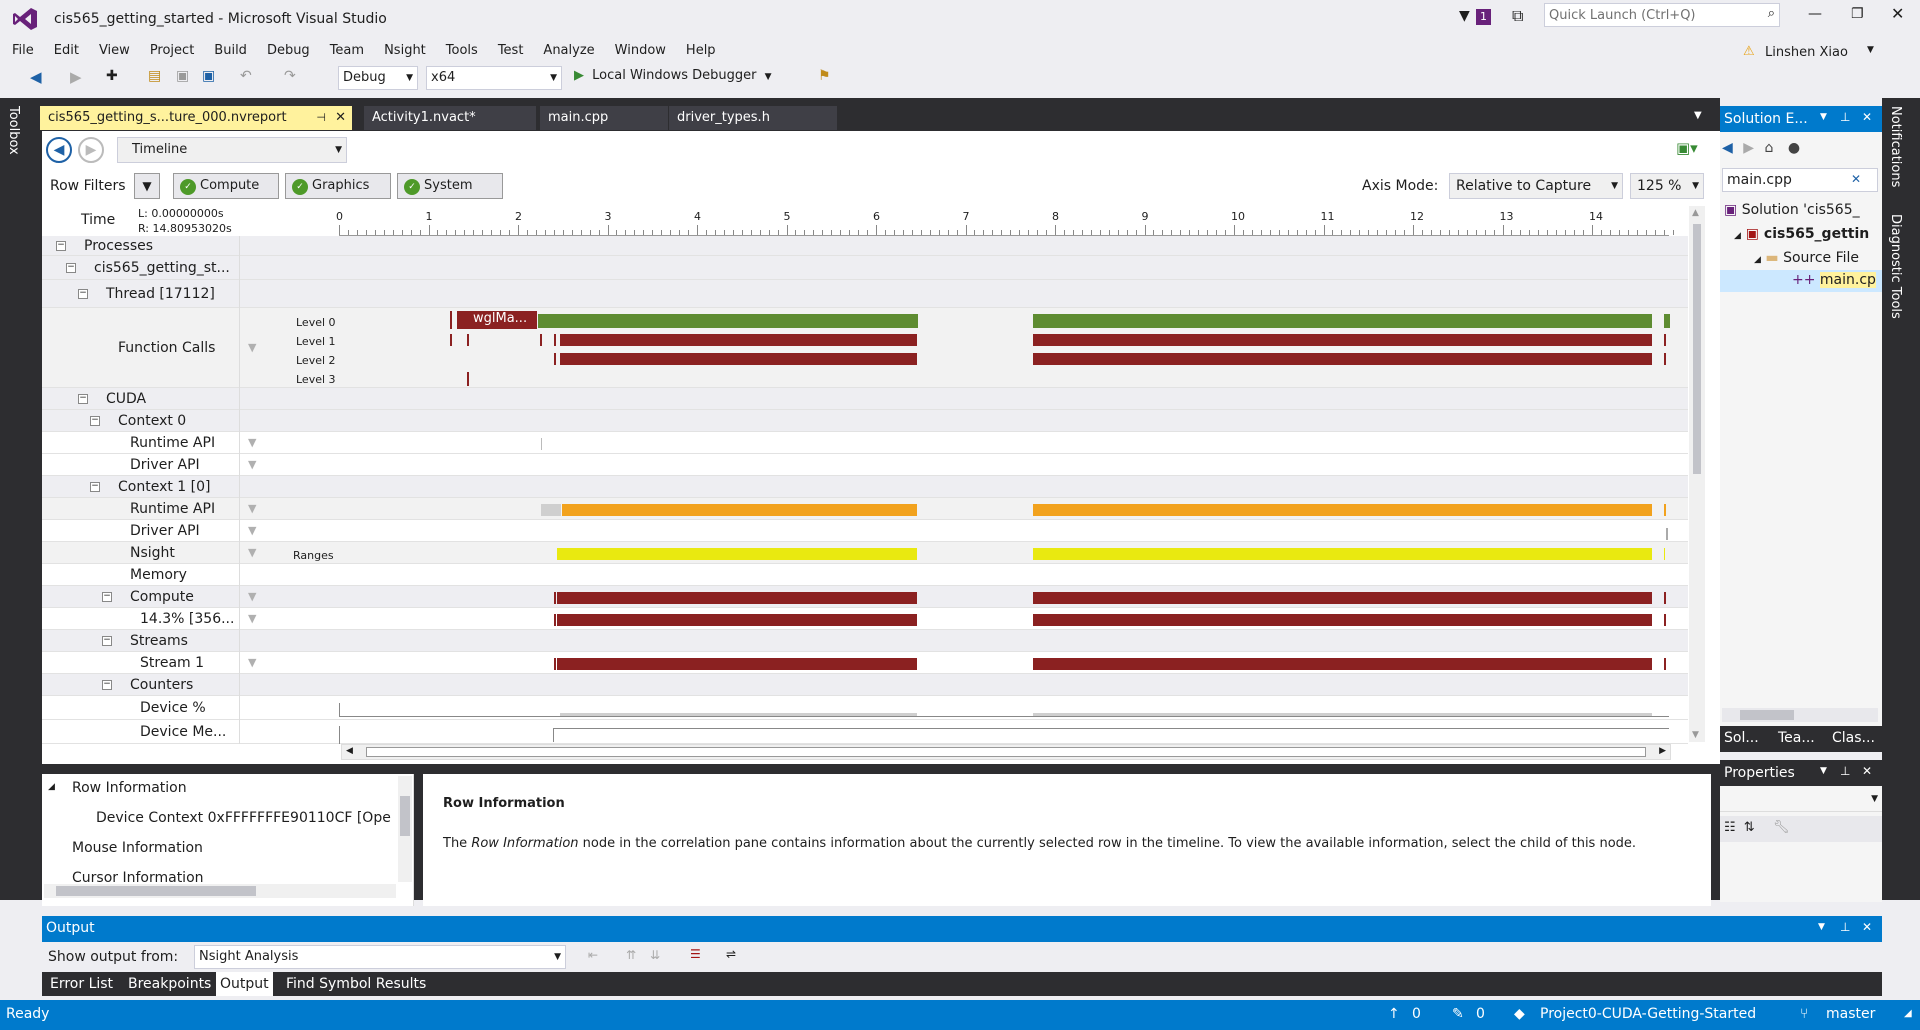  I want to click on menu-help: Help, so click(701, 50).